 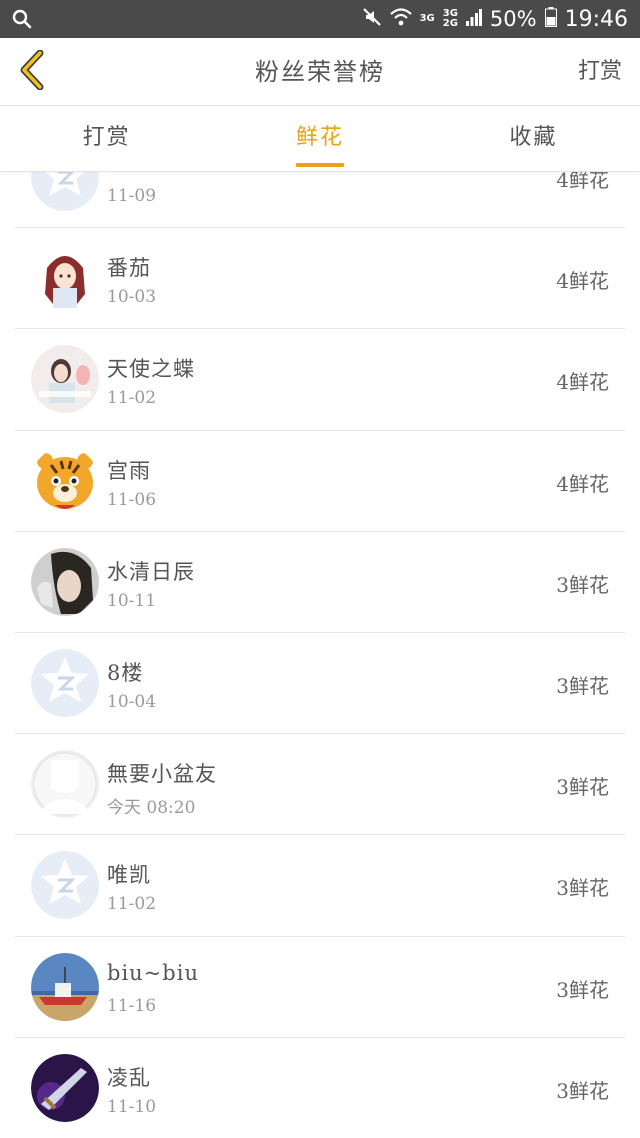 What do you see at coordinates (372, 19) in the screenshot?
I see `mute-icon` at bounding box center [372, 19].